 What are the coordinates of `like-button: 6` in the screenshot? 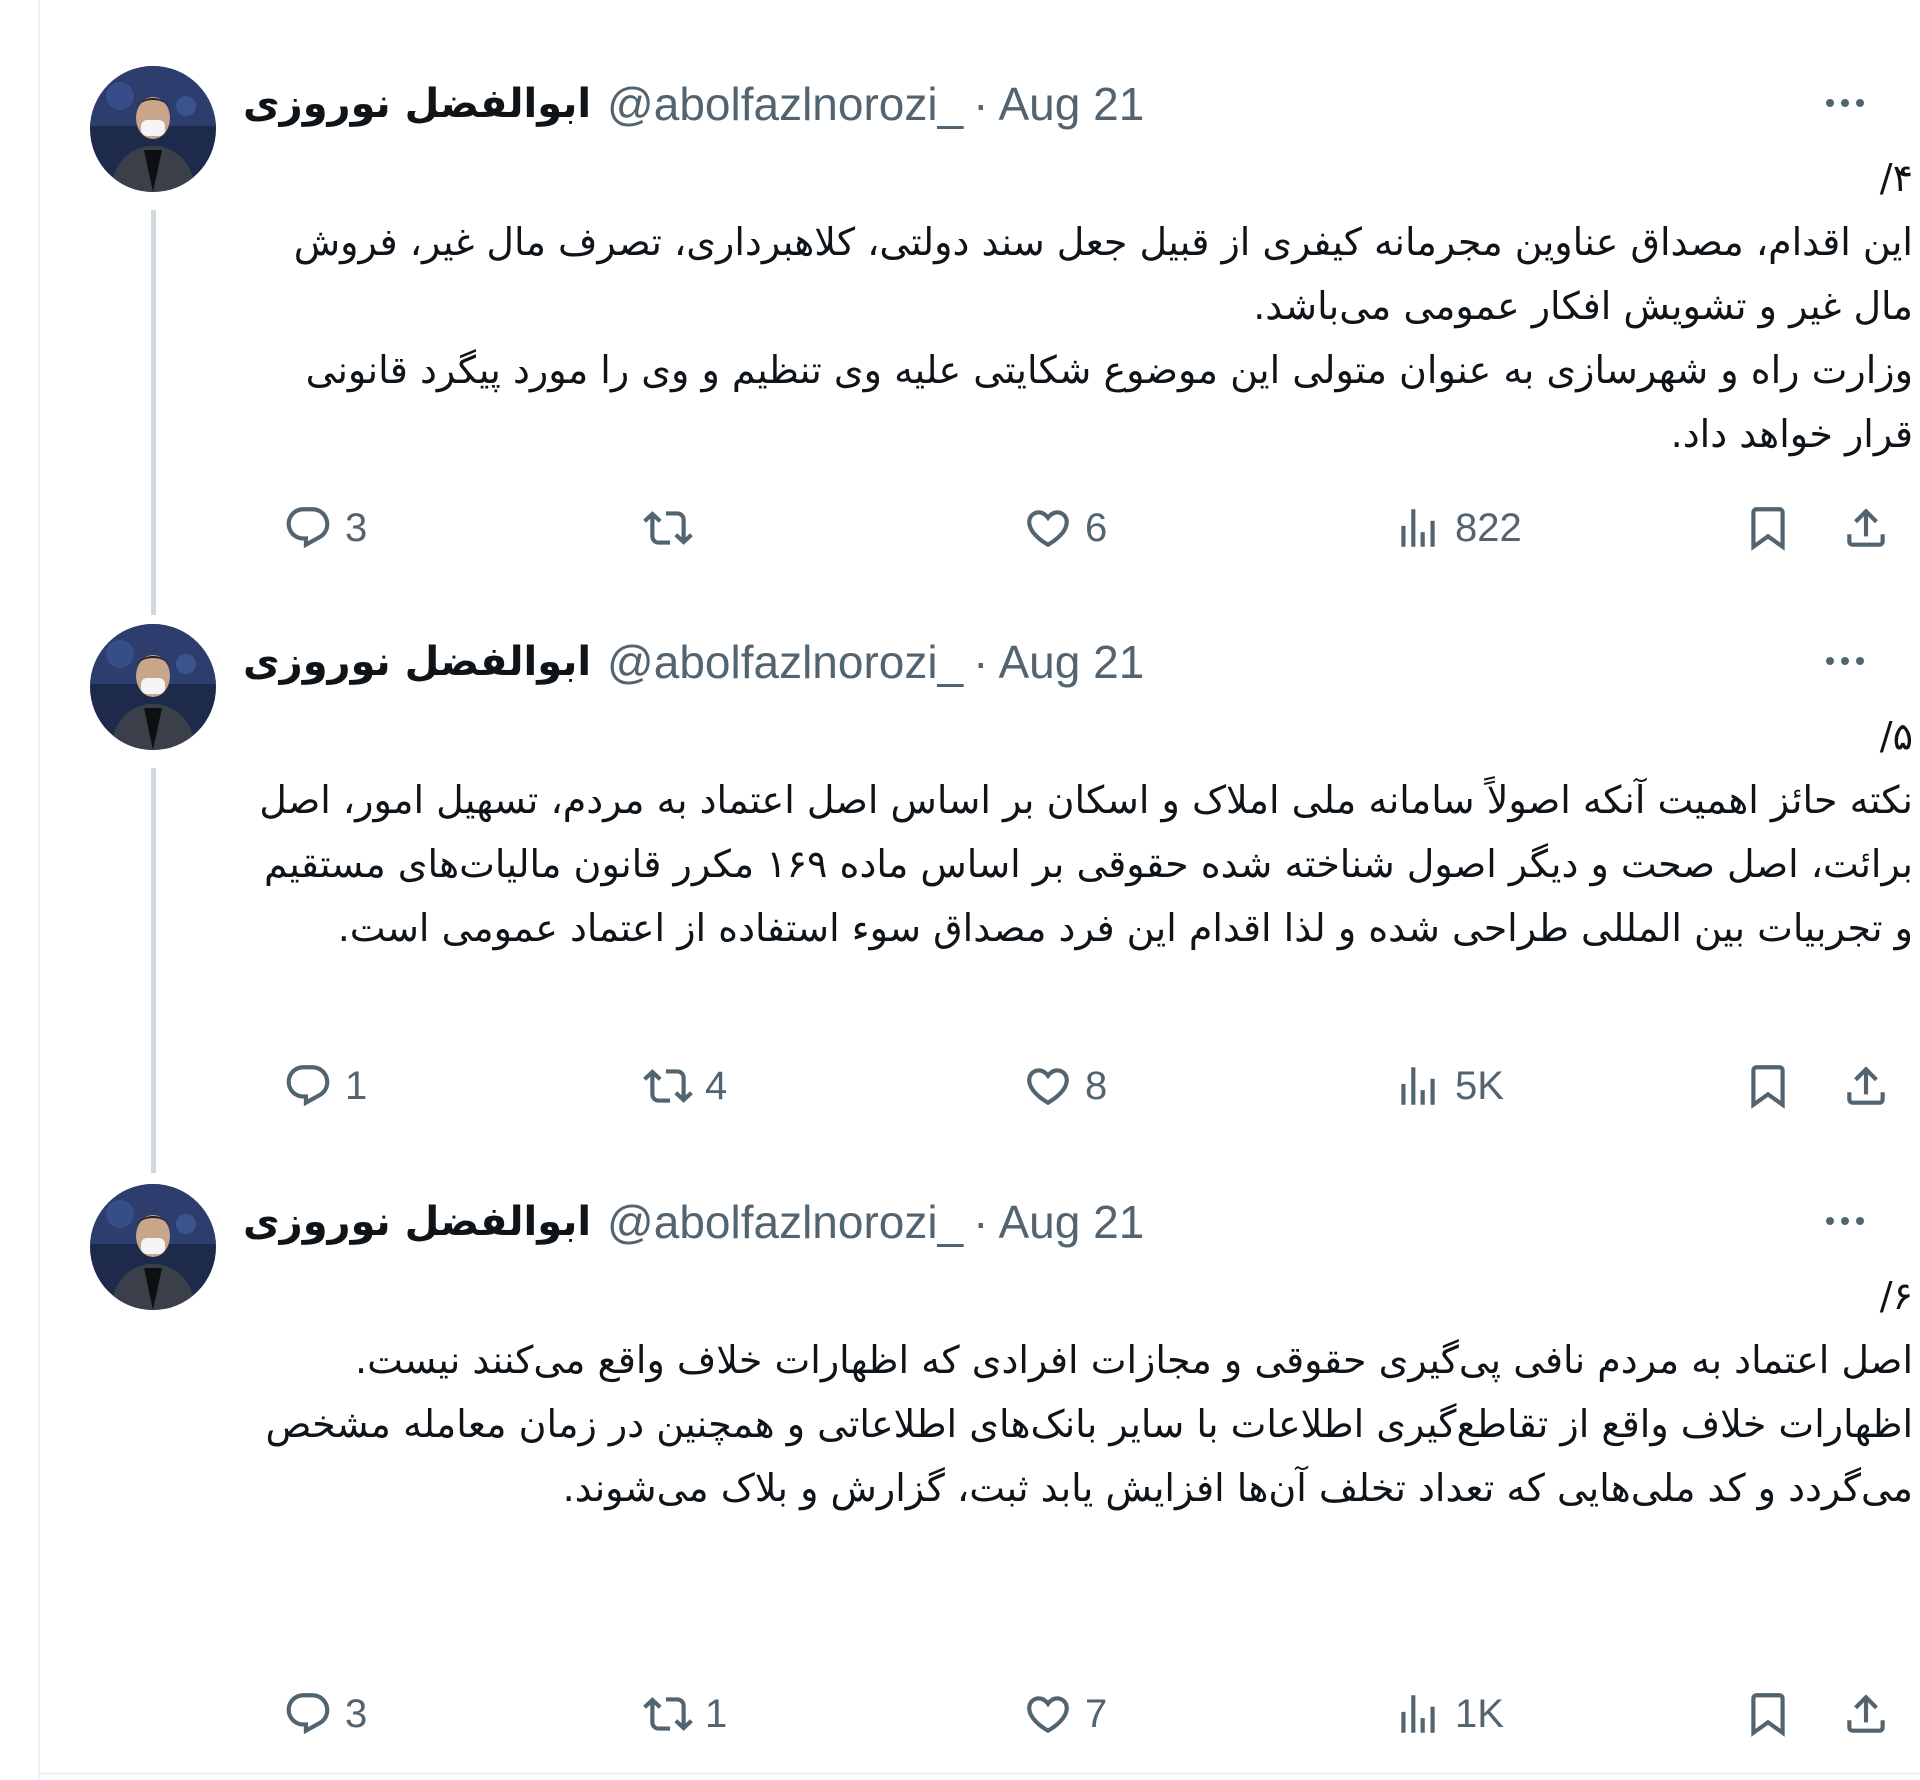 It's located at (1065, 528).